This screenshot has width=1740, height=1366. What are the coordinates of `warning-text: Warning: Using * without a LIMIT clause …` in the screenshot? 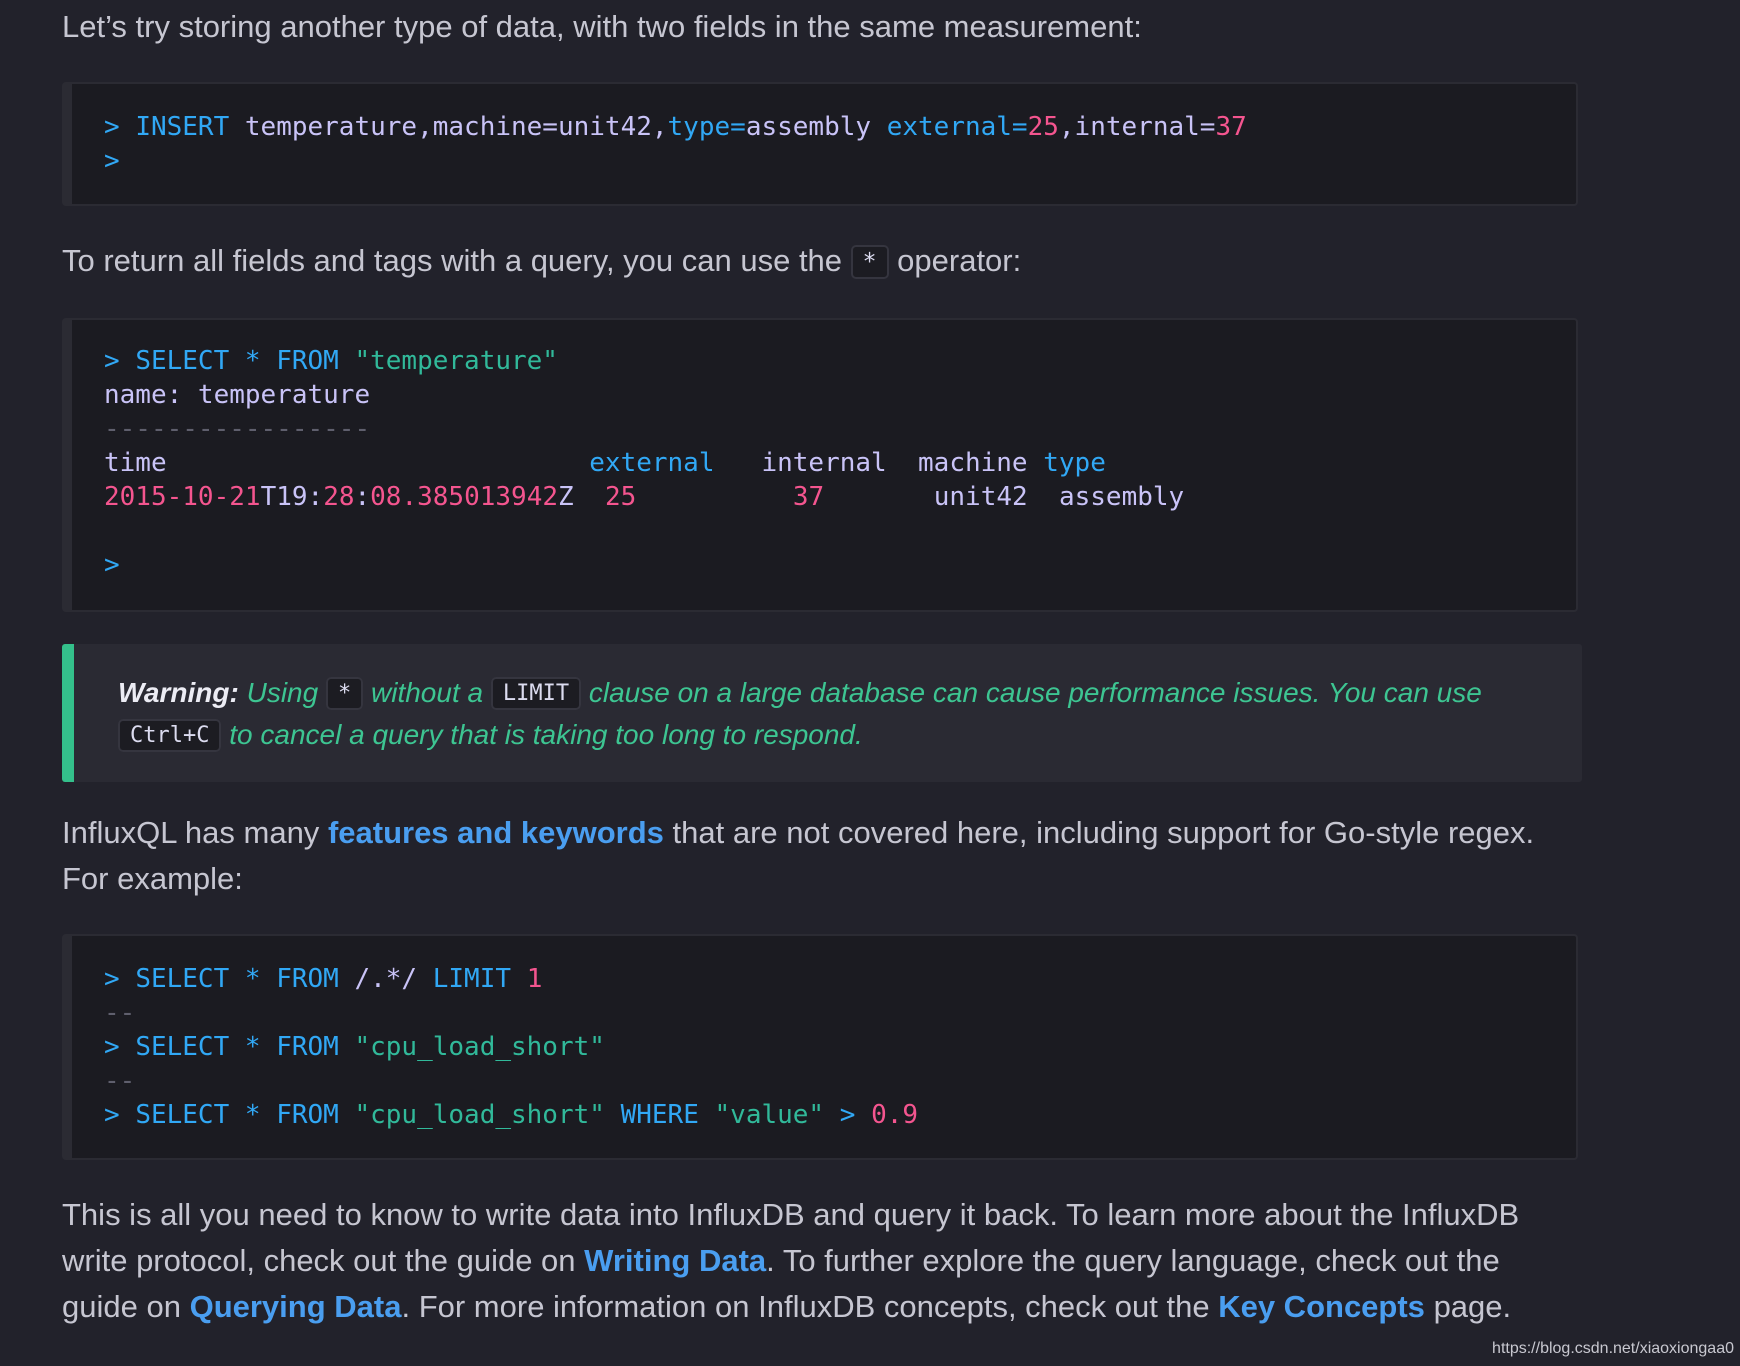 It's located at (838, 714).